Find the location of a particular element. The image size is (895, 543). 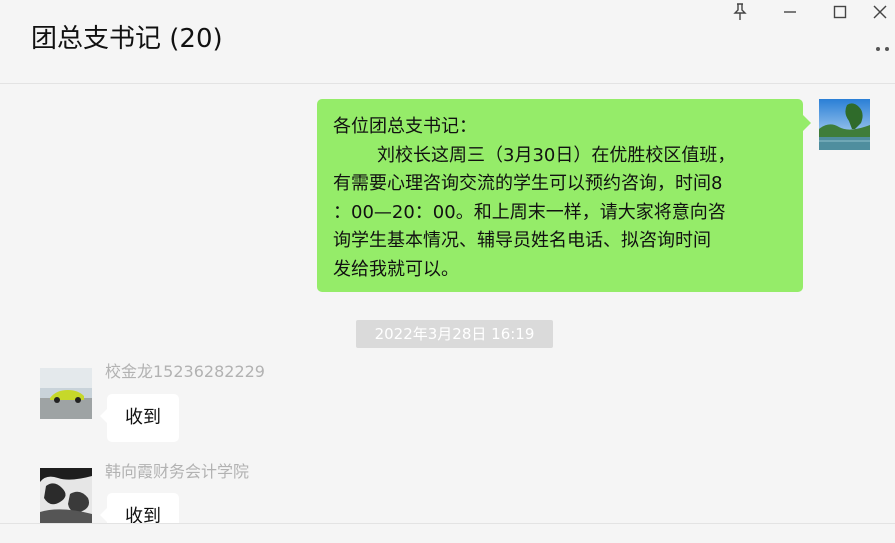

sender-name: 韩向霞财务会计学院 is located at coordinates (177, 471).